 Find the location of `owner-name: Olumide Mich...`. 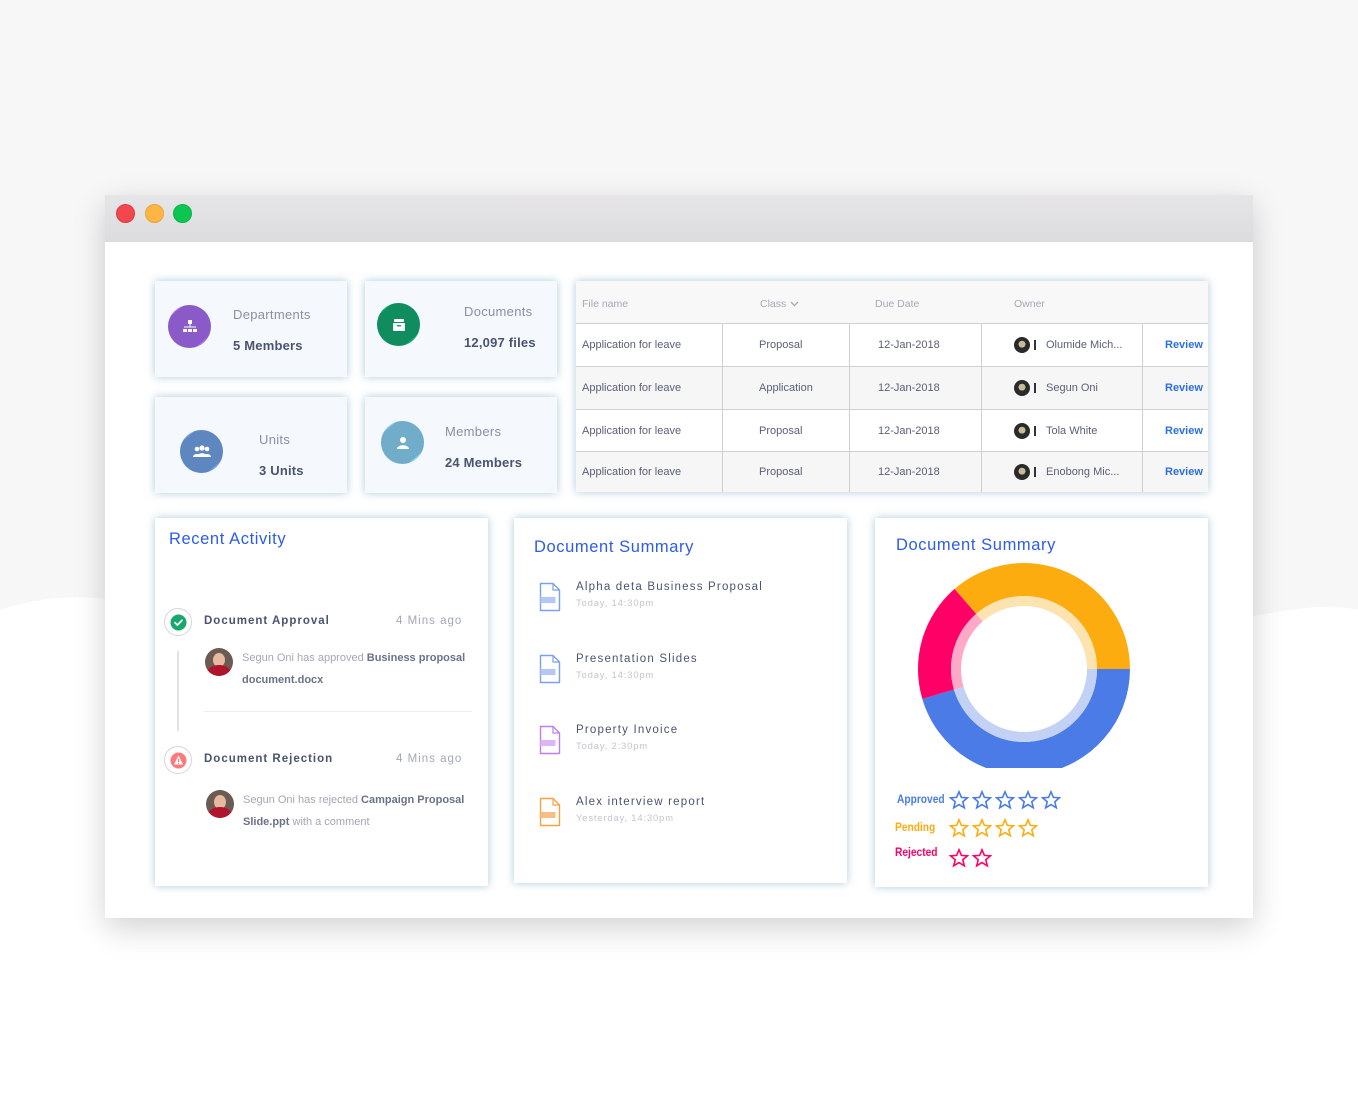

owner-name: Olumide Mich... is located at coordinates (1084, 345).